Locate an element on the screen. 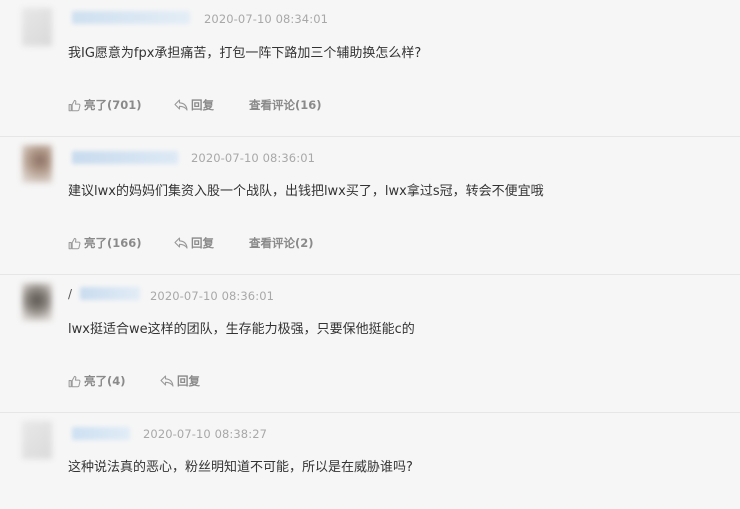 This screenshot has height=509, width=740. like-button: 亮了(166) is located at coordinates (105, 243).